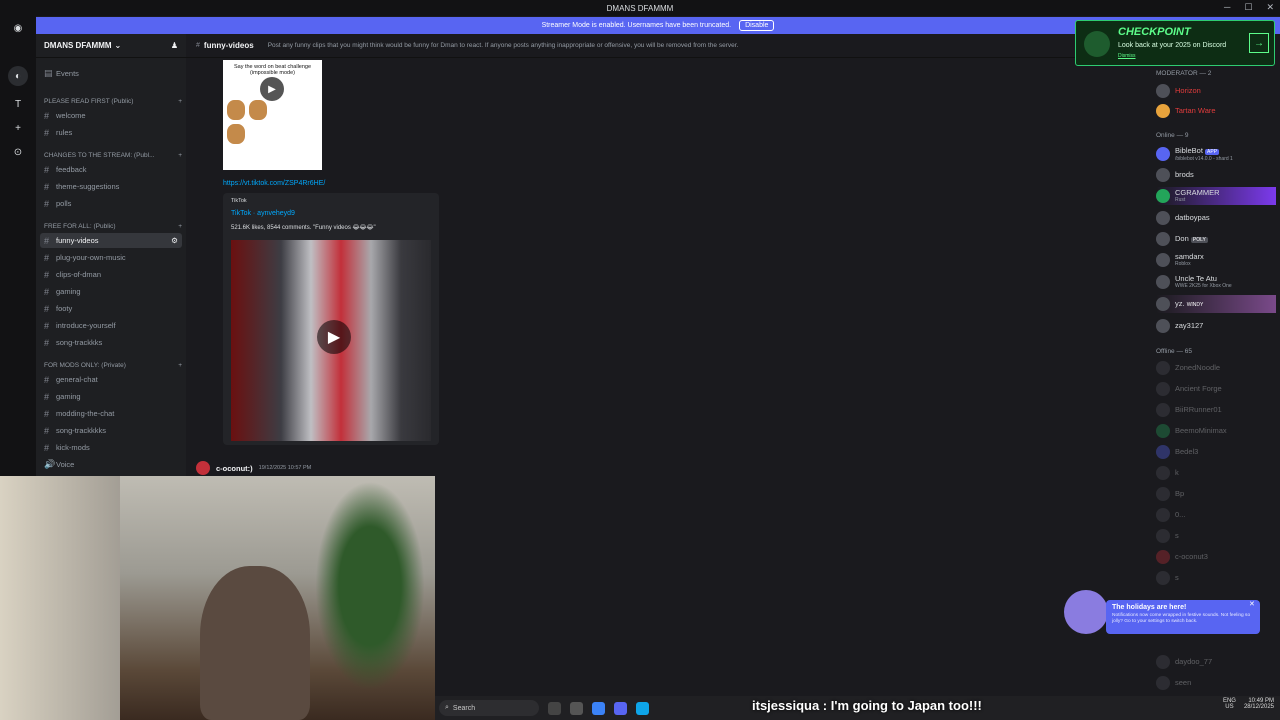  I want to click on settings-icon: ⚙, so click(174, 240).